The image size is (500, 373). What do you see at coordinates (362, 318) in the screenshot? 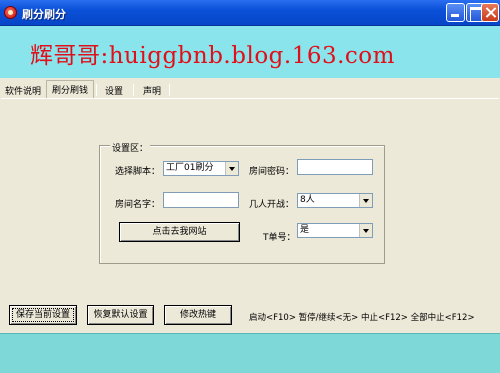
I see `hotkeys-info: 启动<F10> 暂停/继续<无> 中止<F12> 全部中止<F12>` at bounding box center [362, 318].